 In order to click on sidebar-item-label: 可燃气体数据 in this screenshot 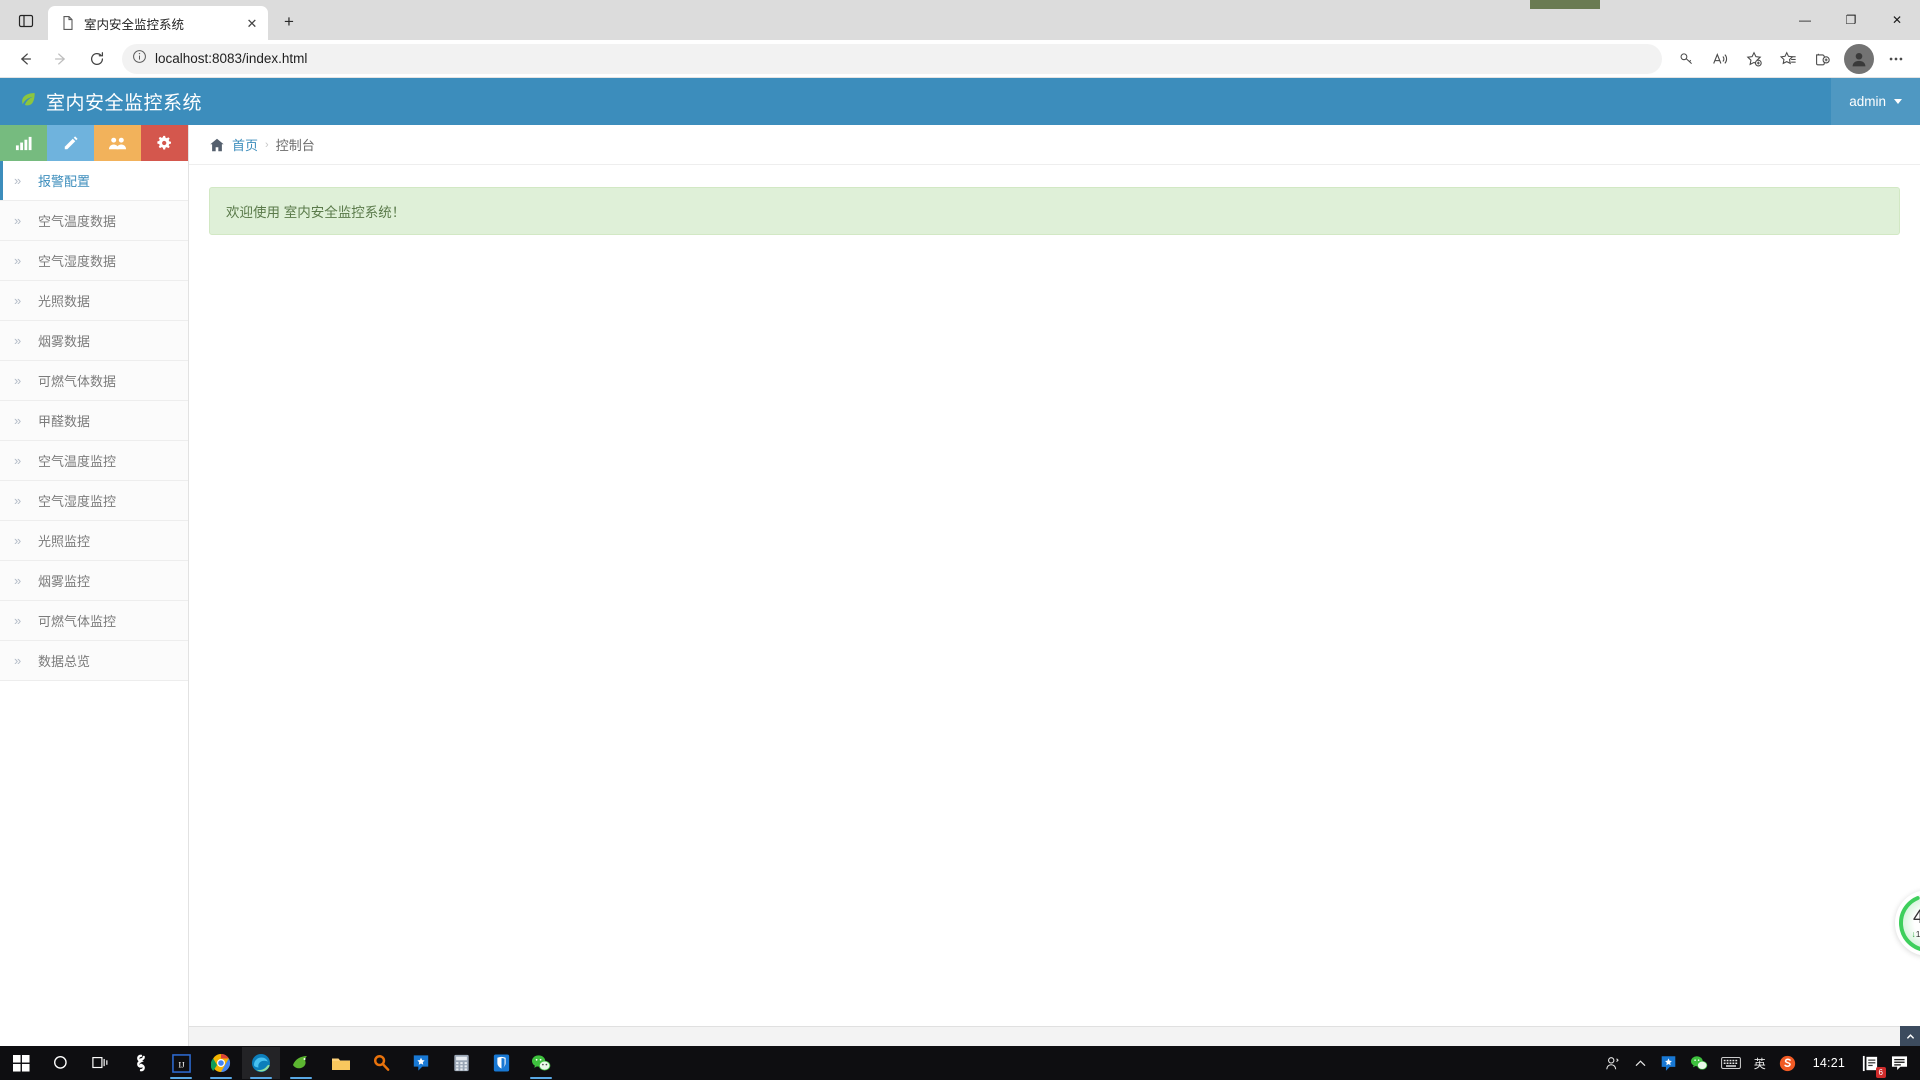, I will do `click(77, 381)`.